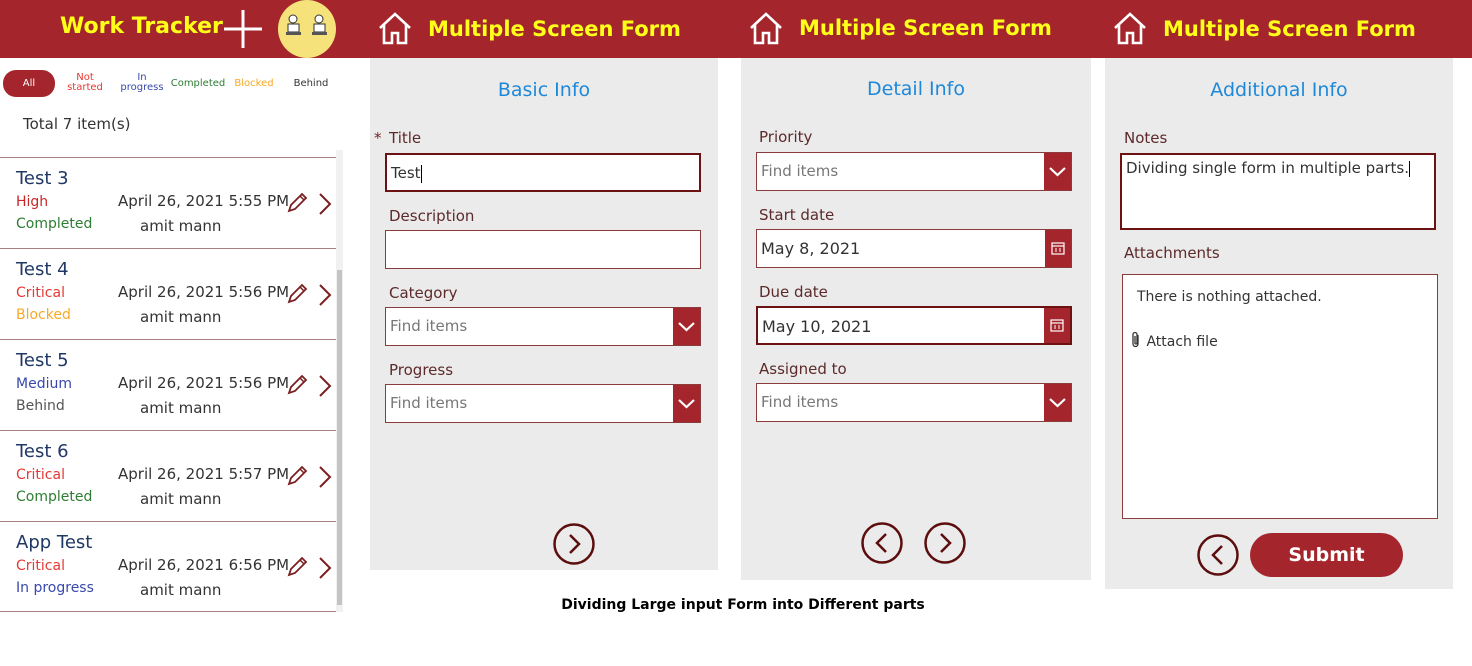  I want to click on filter-completed: Completed, so click(198, 84).